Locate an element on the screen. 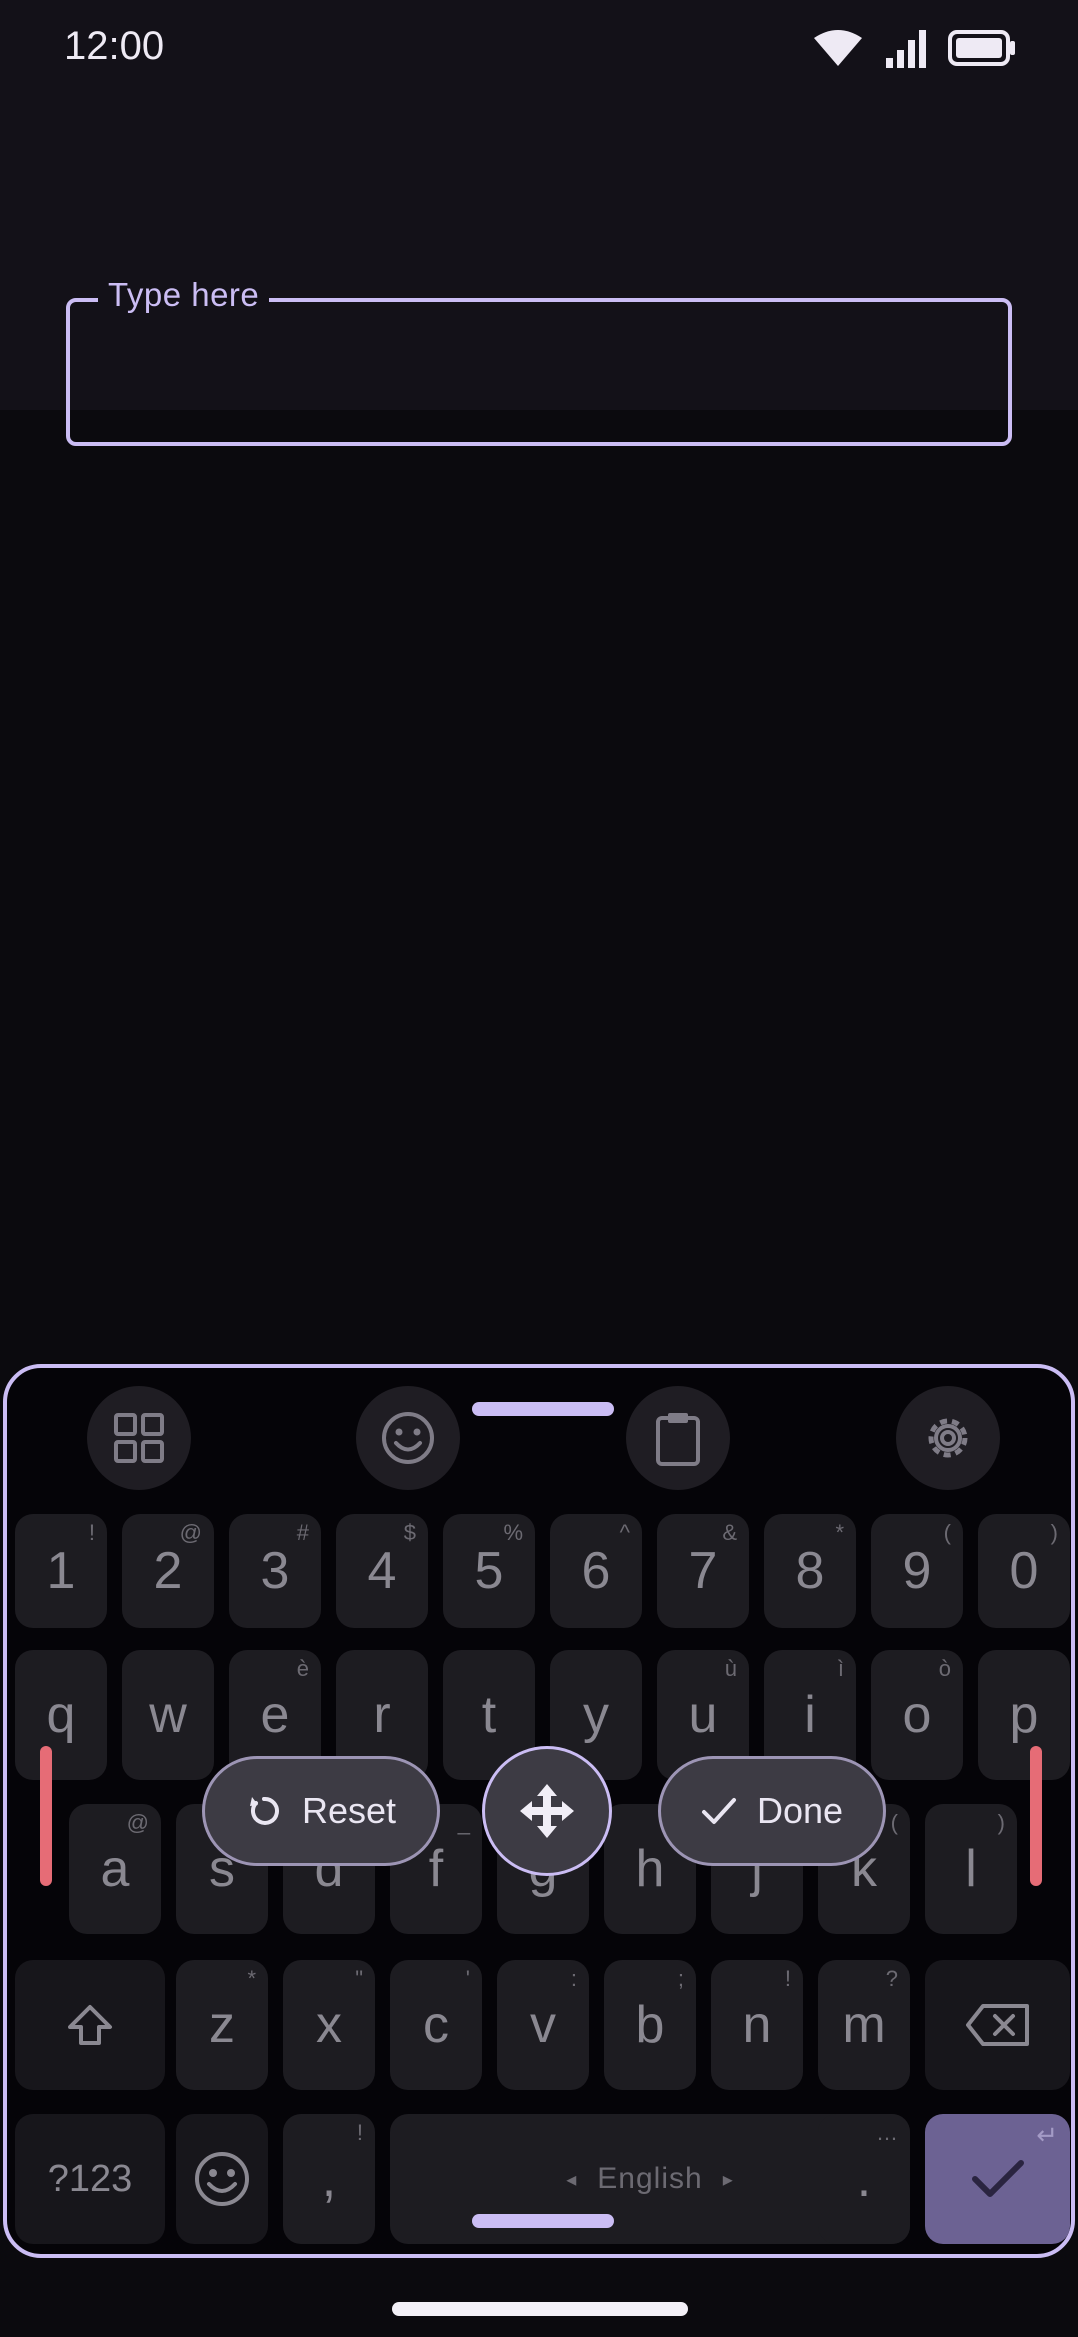 The width and height of the screenshot is (1078, 2337). clipboard-button is located at coordinates (678, 1438).